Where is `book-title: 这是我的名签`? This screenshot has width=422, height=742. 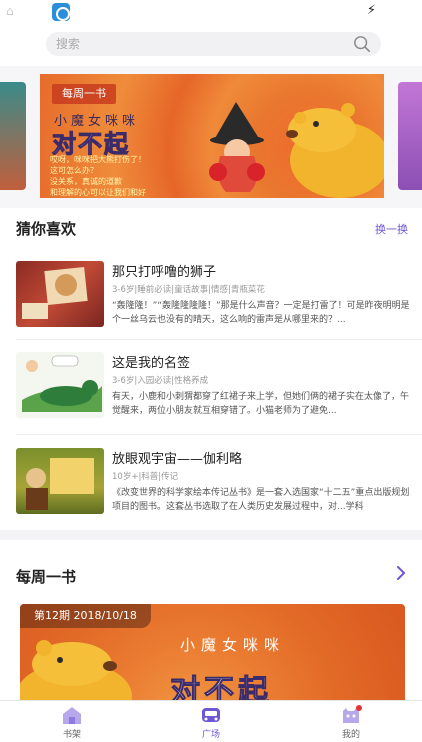
book-title: 这是我的名签 is located at coordinates (151, 363).